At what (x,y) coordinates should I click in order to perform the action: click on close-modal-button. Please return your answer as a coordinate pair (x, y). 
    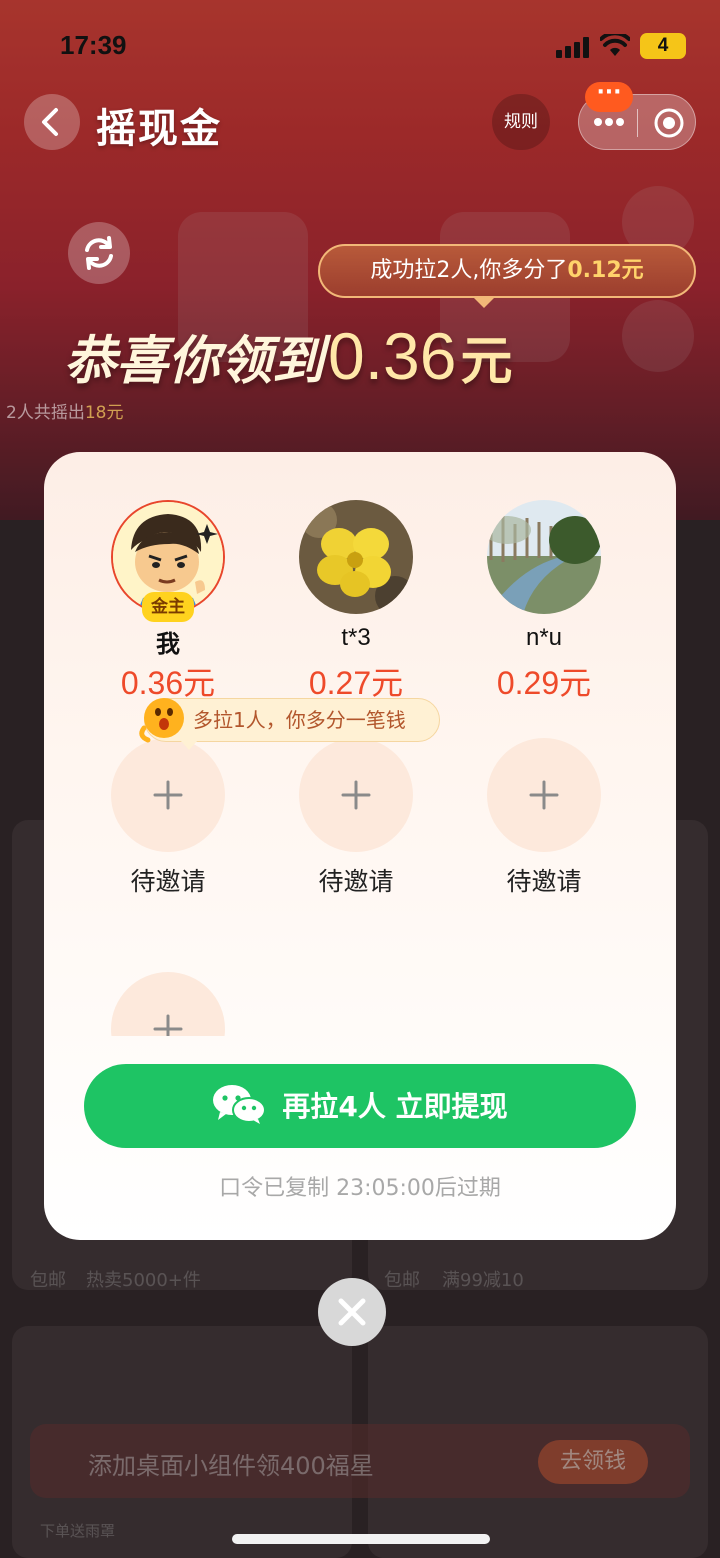
    Looking at the image, I should click on (352, 1312).